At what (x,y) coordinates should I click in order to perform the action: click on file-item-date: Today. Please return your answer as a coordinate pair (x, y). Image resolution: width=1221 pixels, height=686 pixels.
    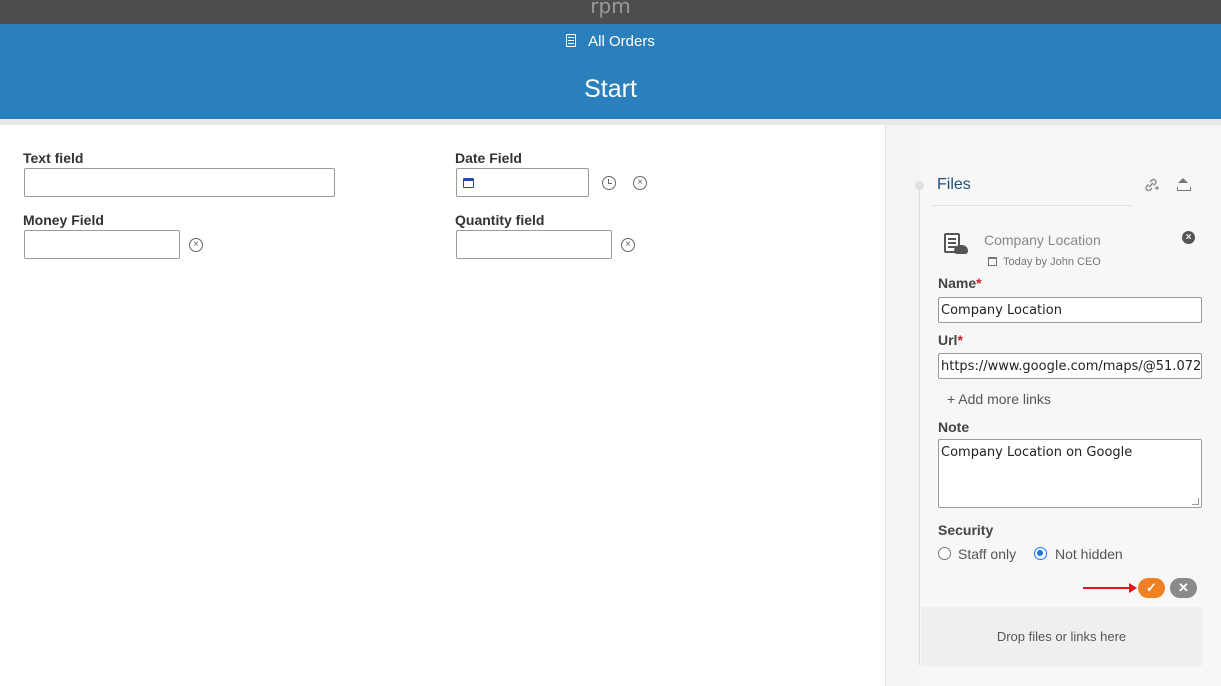
    Looking at the image, I should click on (1018, 262).